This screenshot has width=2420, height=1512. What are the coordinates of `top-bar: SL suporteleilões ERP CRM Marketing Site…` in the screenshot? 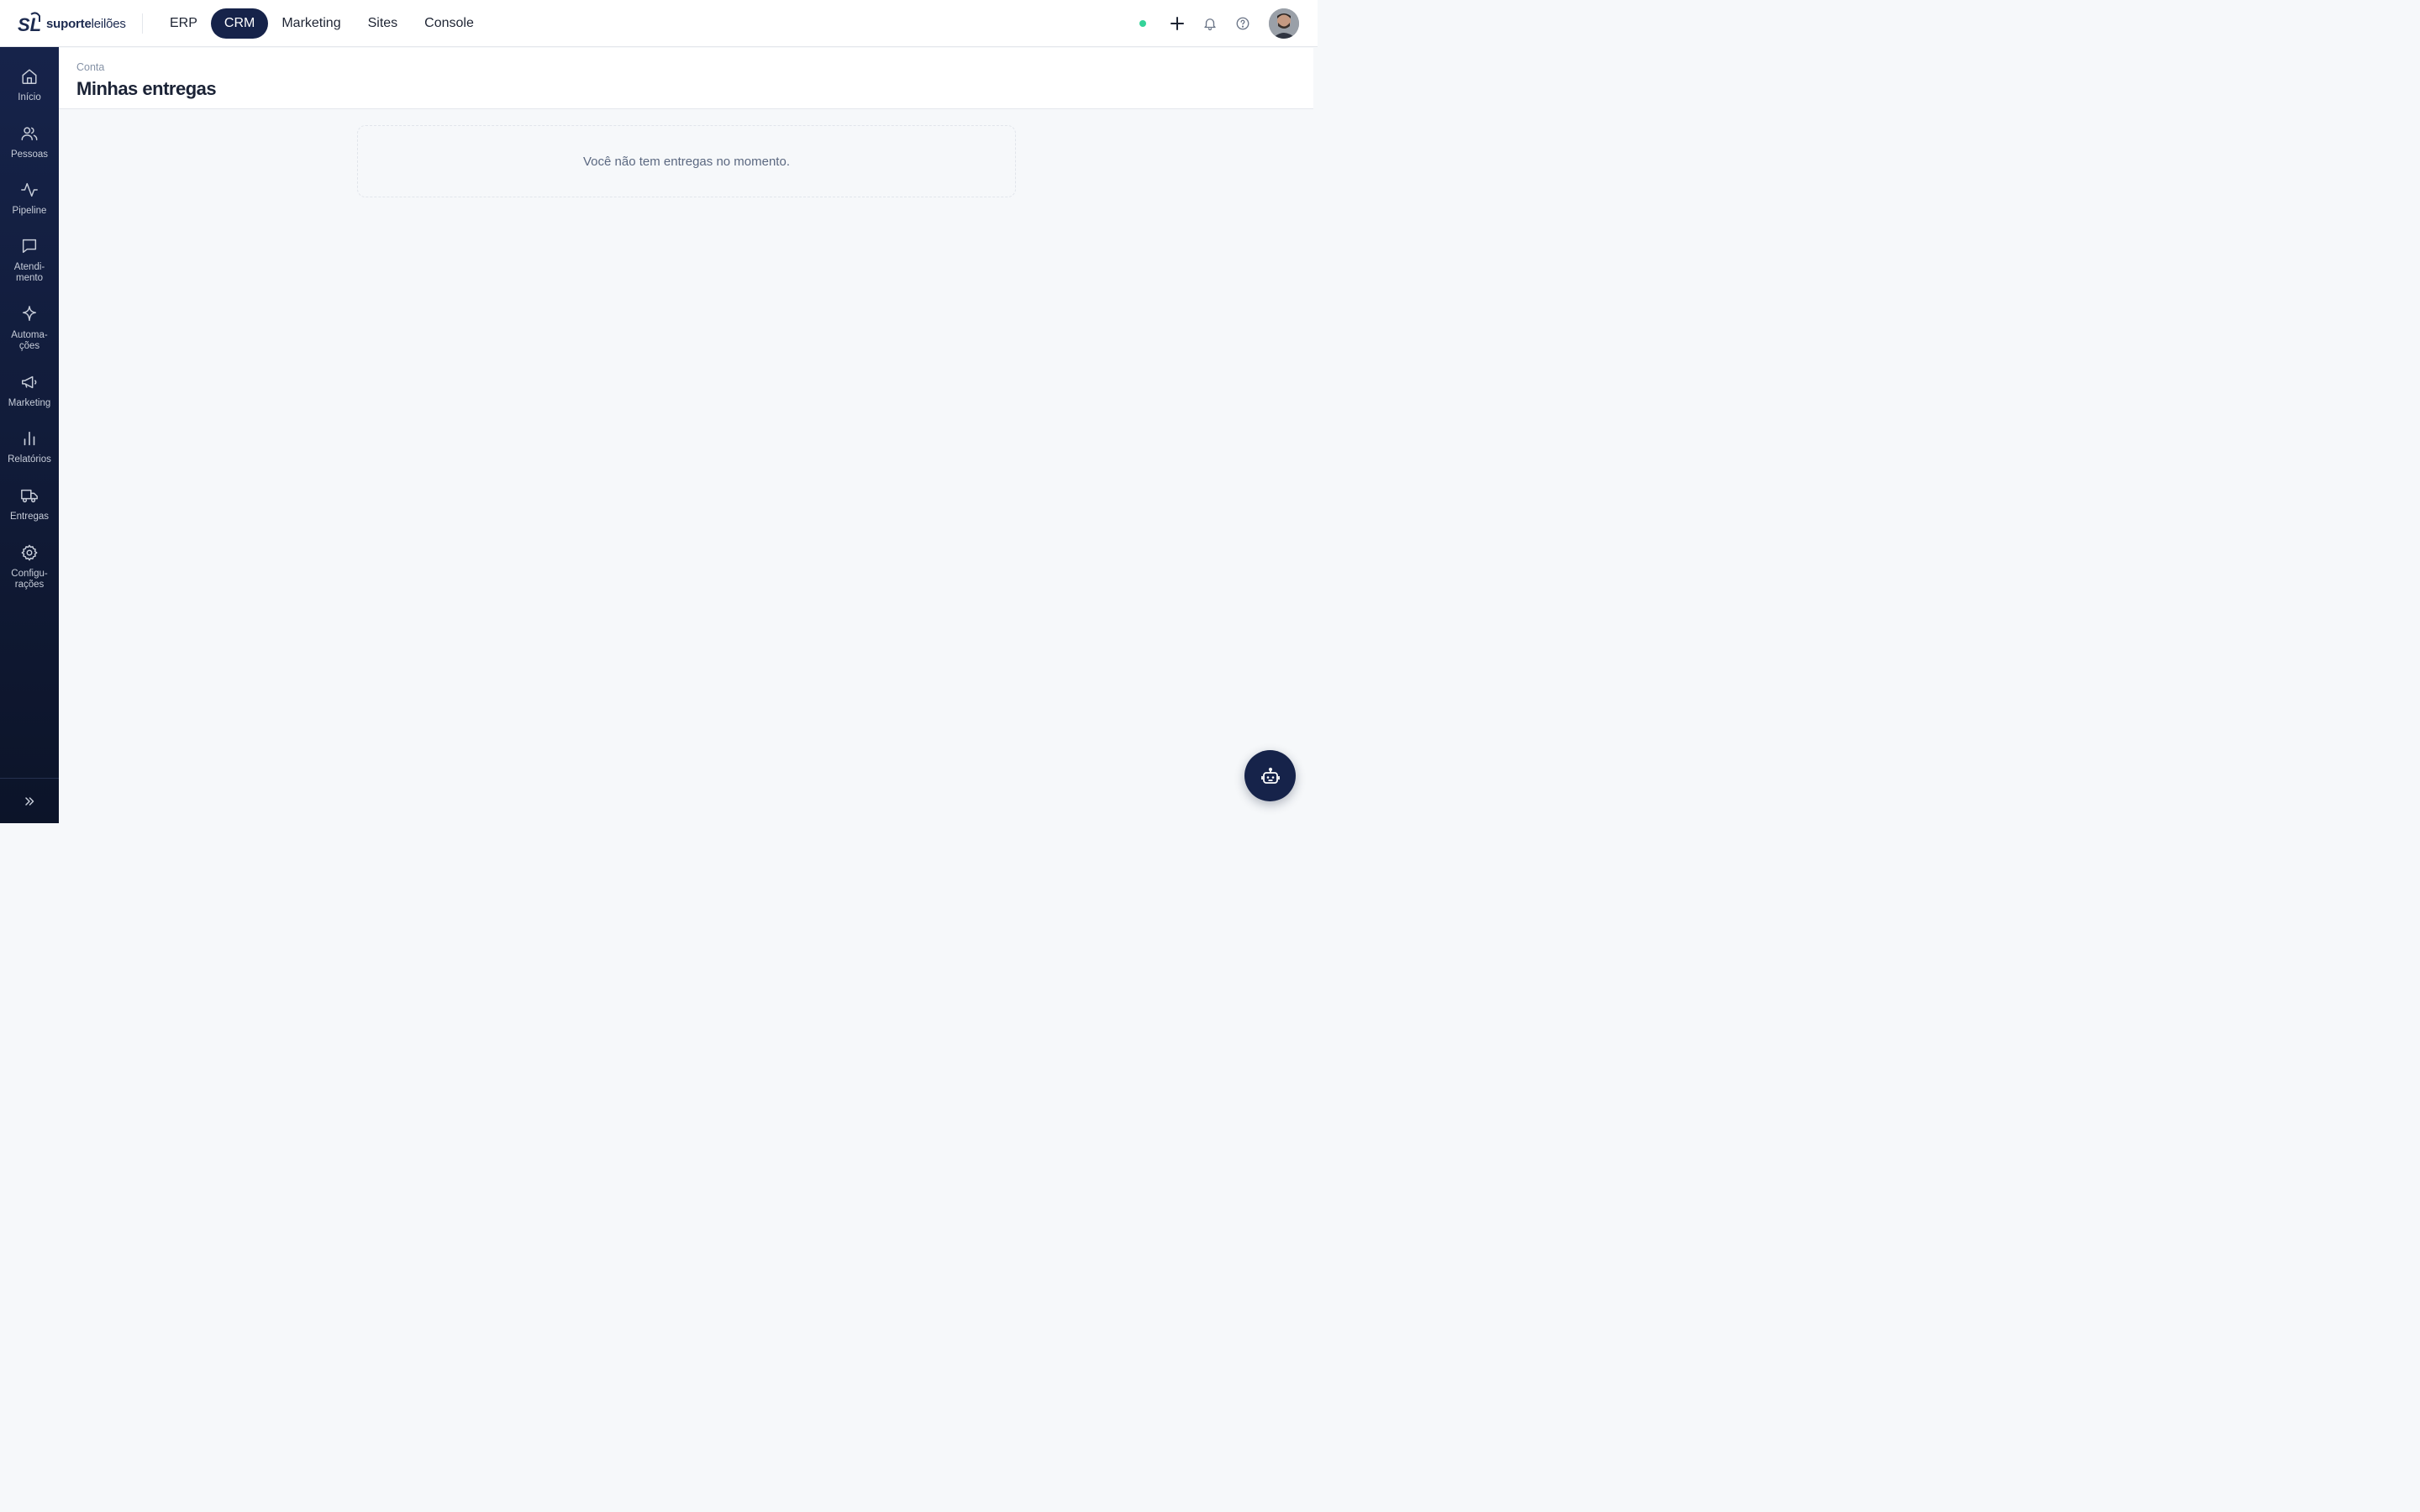 It's located at (659, 23).